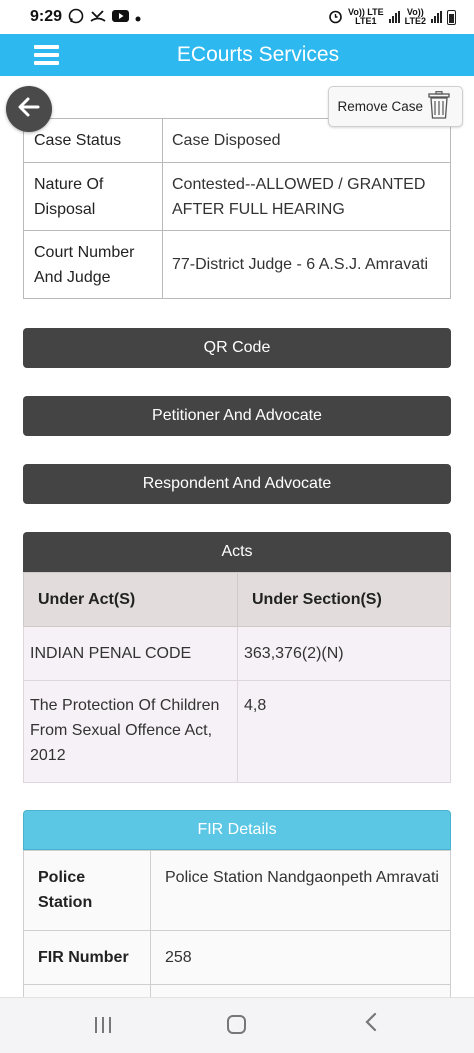  I want to click on table-row: INDIAN PENAL CODE 363,376(2)(N), so click(237, 653).